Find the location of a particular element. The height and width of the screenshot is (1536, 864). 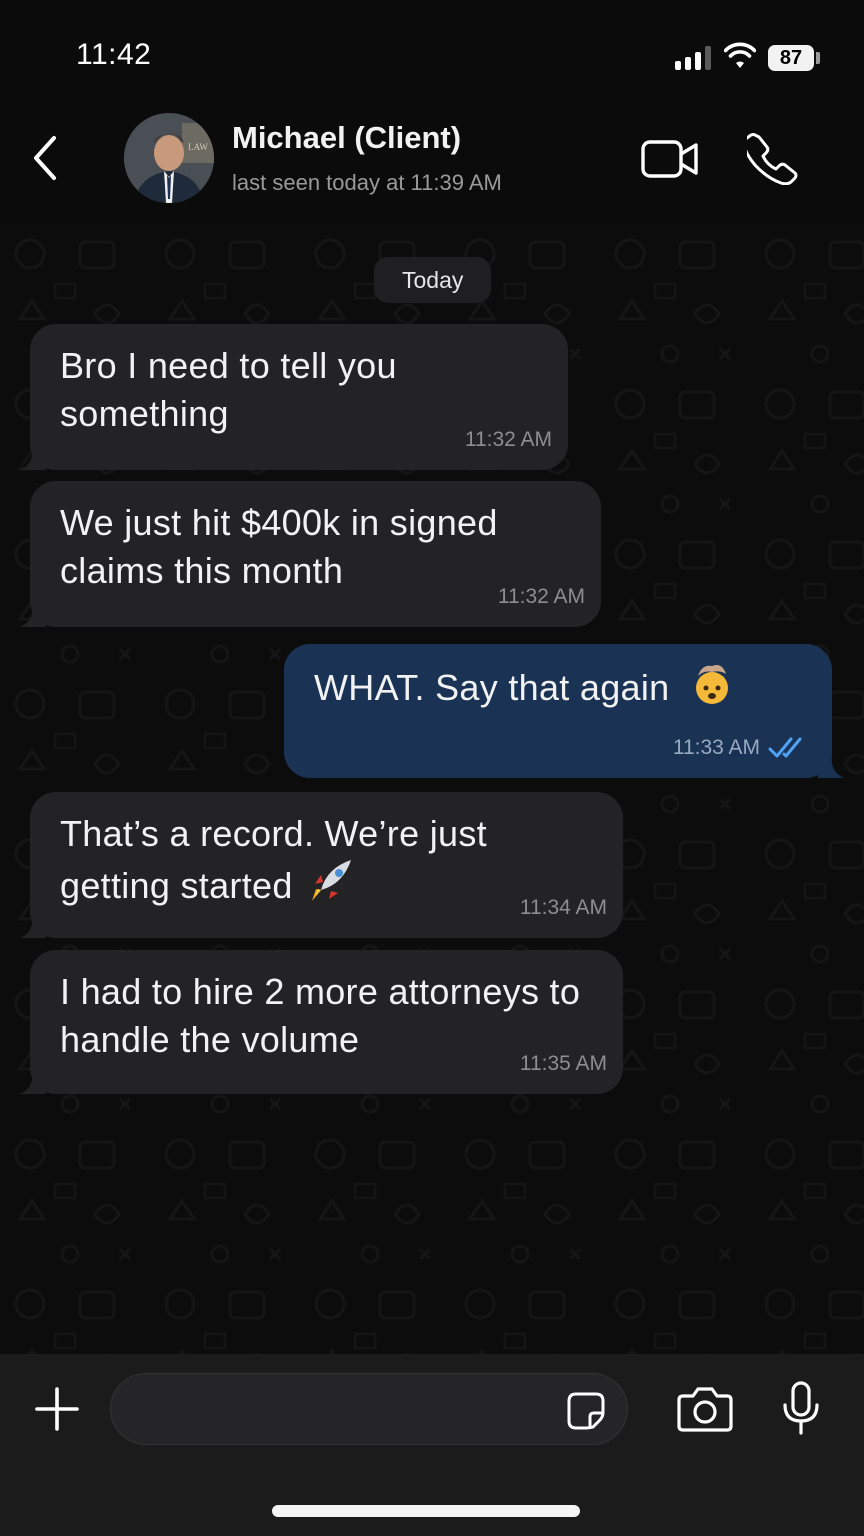

avatar: LAW is located at coordinates (169, 158).